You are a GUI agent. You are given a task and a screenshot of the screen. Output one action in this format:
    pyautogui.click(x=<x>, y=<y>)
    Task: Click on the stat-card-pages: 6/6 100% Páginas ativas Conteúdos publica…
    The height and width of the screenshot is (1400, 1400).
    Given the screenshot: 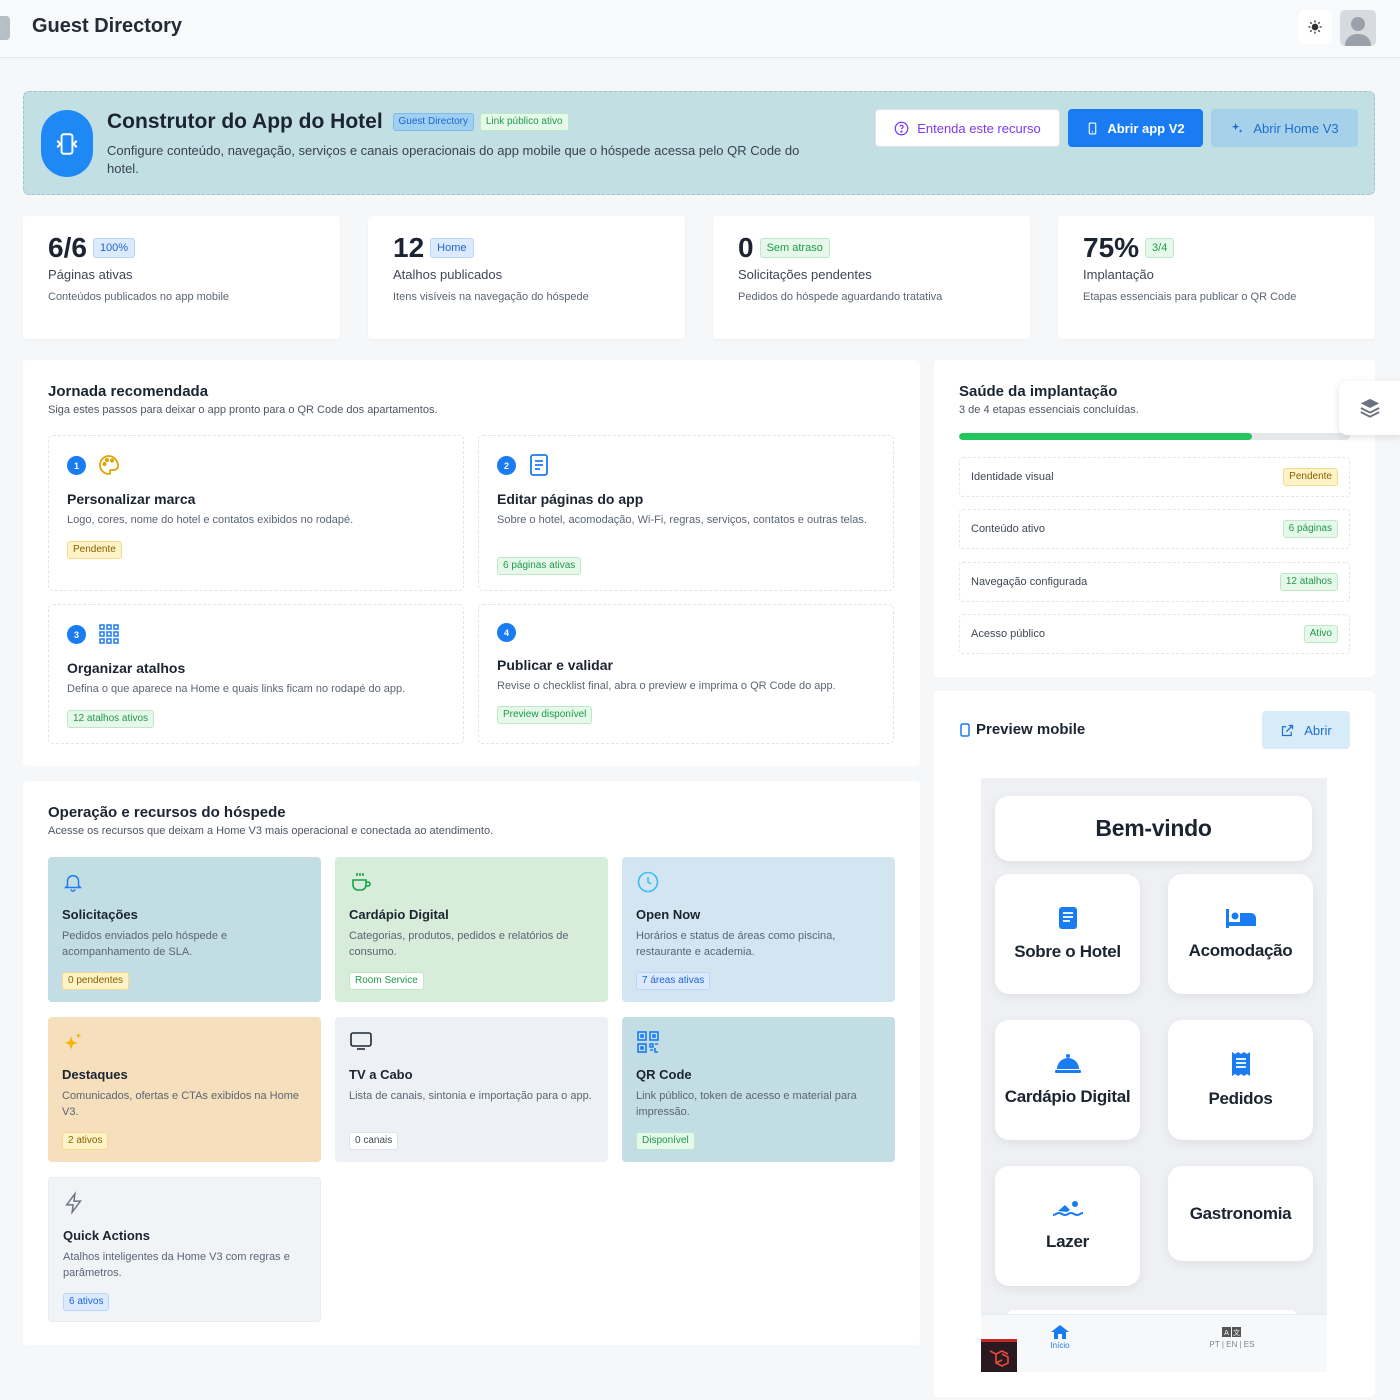 What is the action you would take?
    pyautogui.click(x=181, y=277)
    